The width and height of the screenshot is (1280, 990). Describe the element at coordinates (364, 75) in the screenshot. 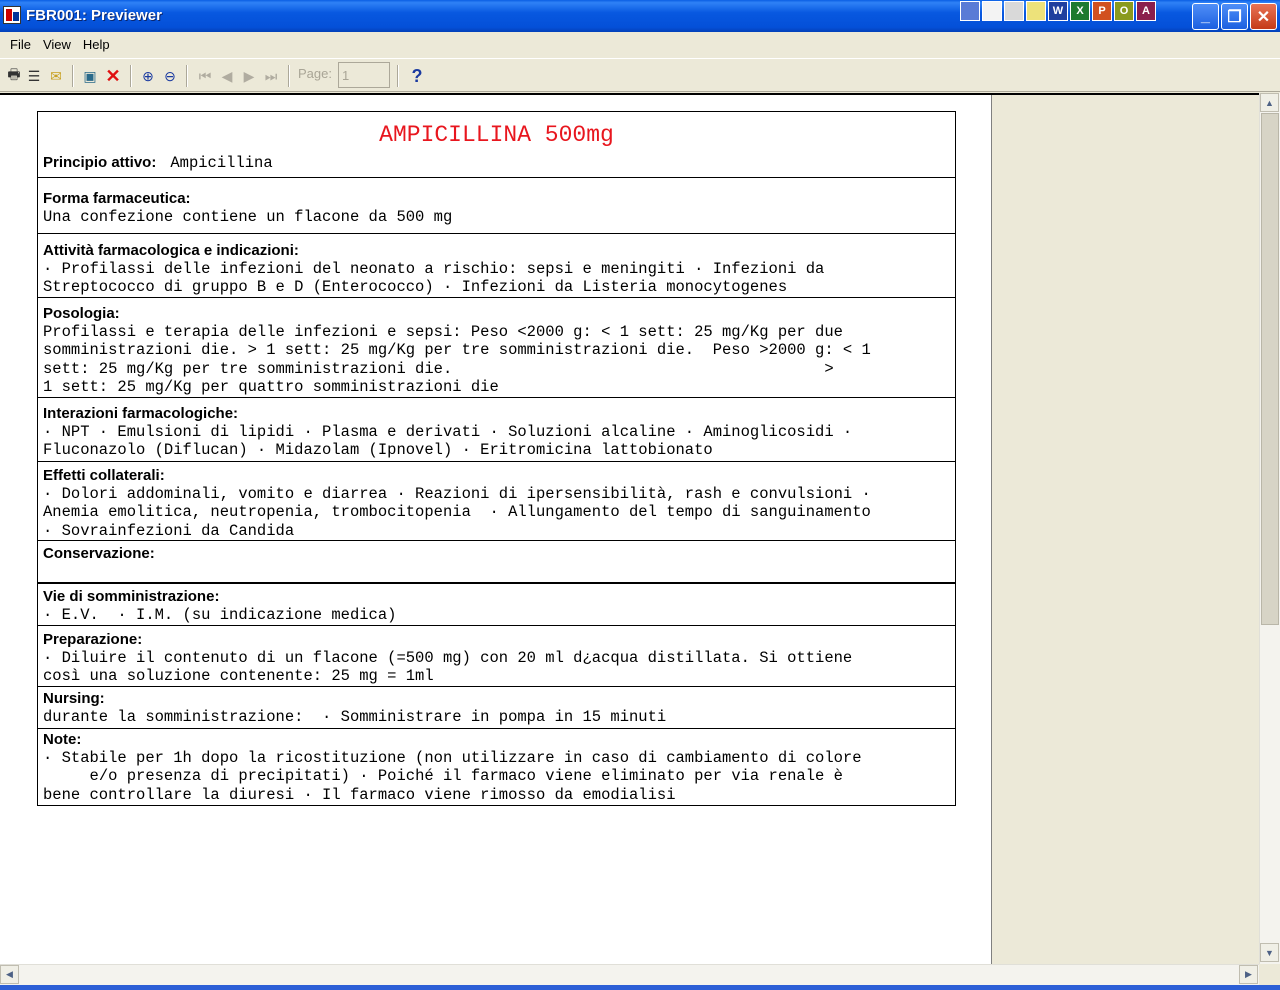

I see `page-number-input` at that location.